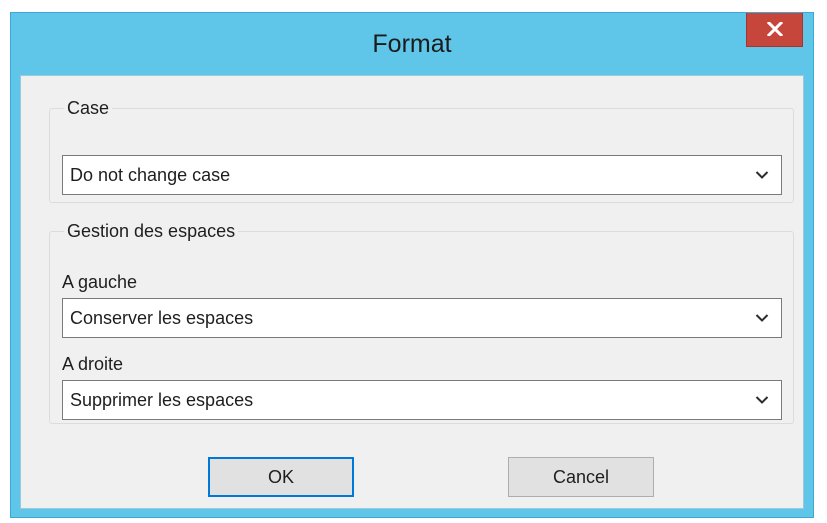  I want to click on case-select: Do not change case, so click(422, 175).